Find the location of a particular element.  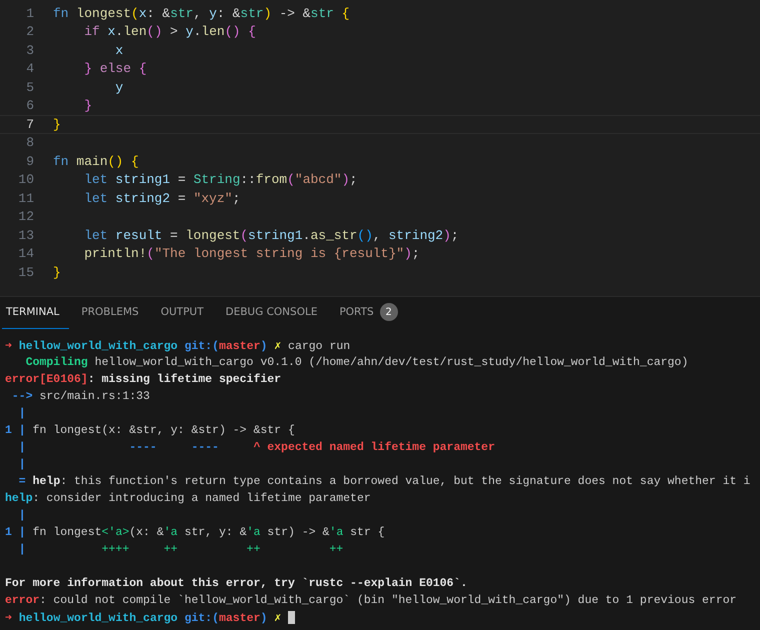

terminal-line: = help: this function's return type contains a borrowed value, but the signature does not say whether it i is located at coordinates (384, 481).